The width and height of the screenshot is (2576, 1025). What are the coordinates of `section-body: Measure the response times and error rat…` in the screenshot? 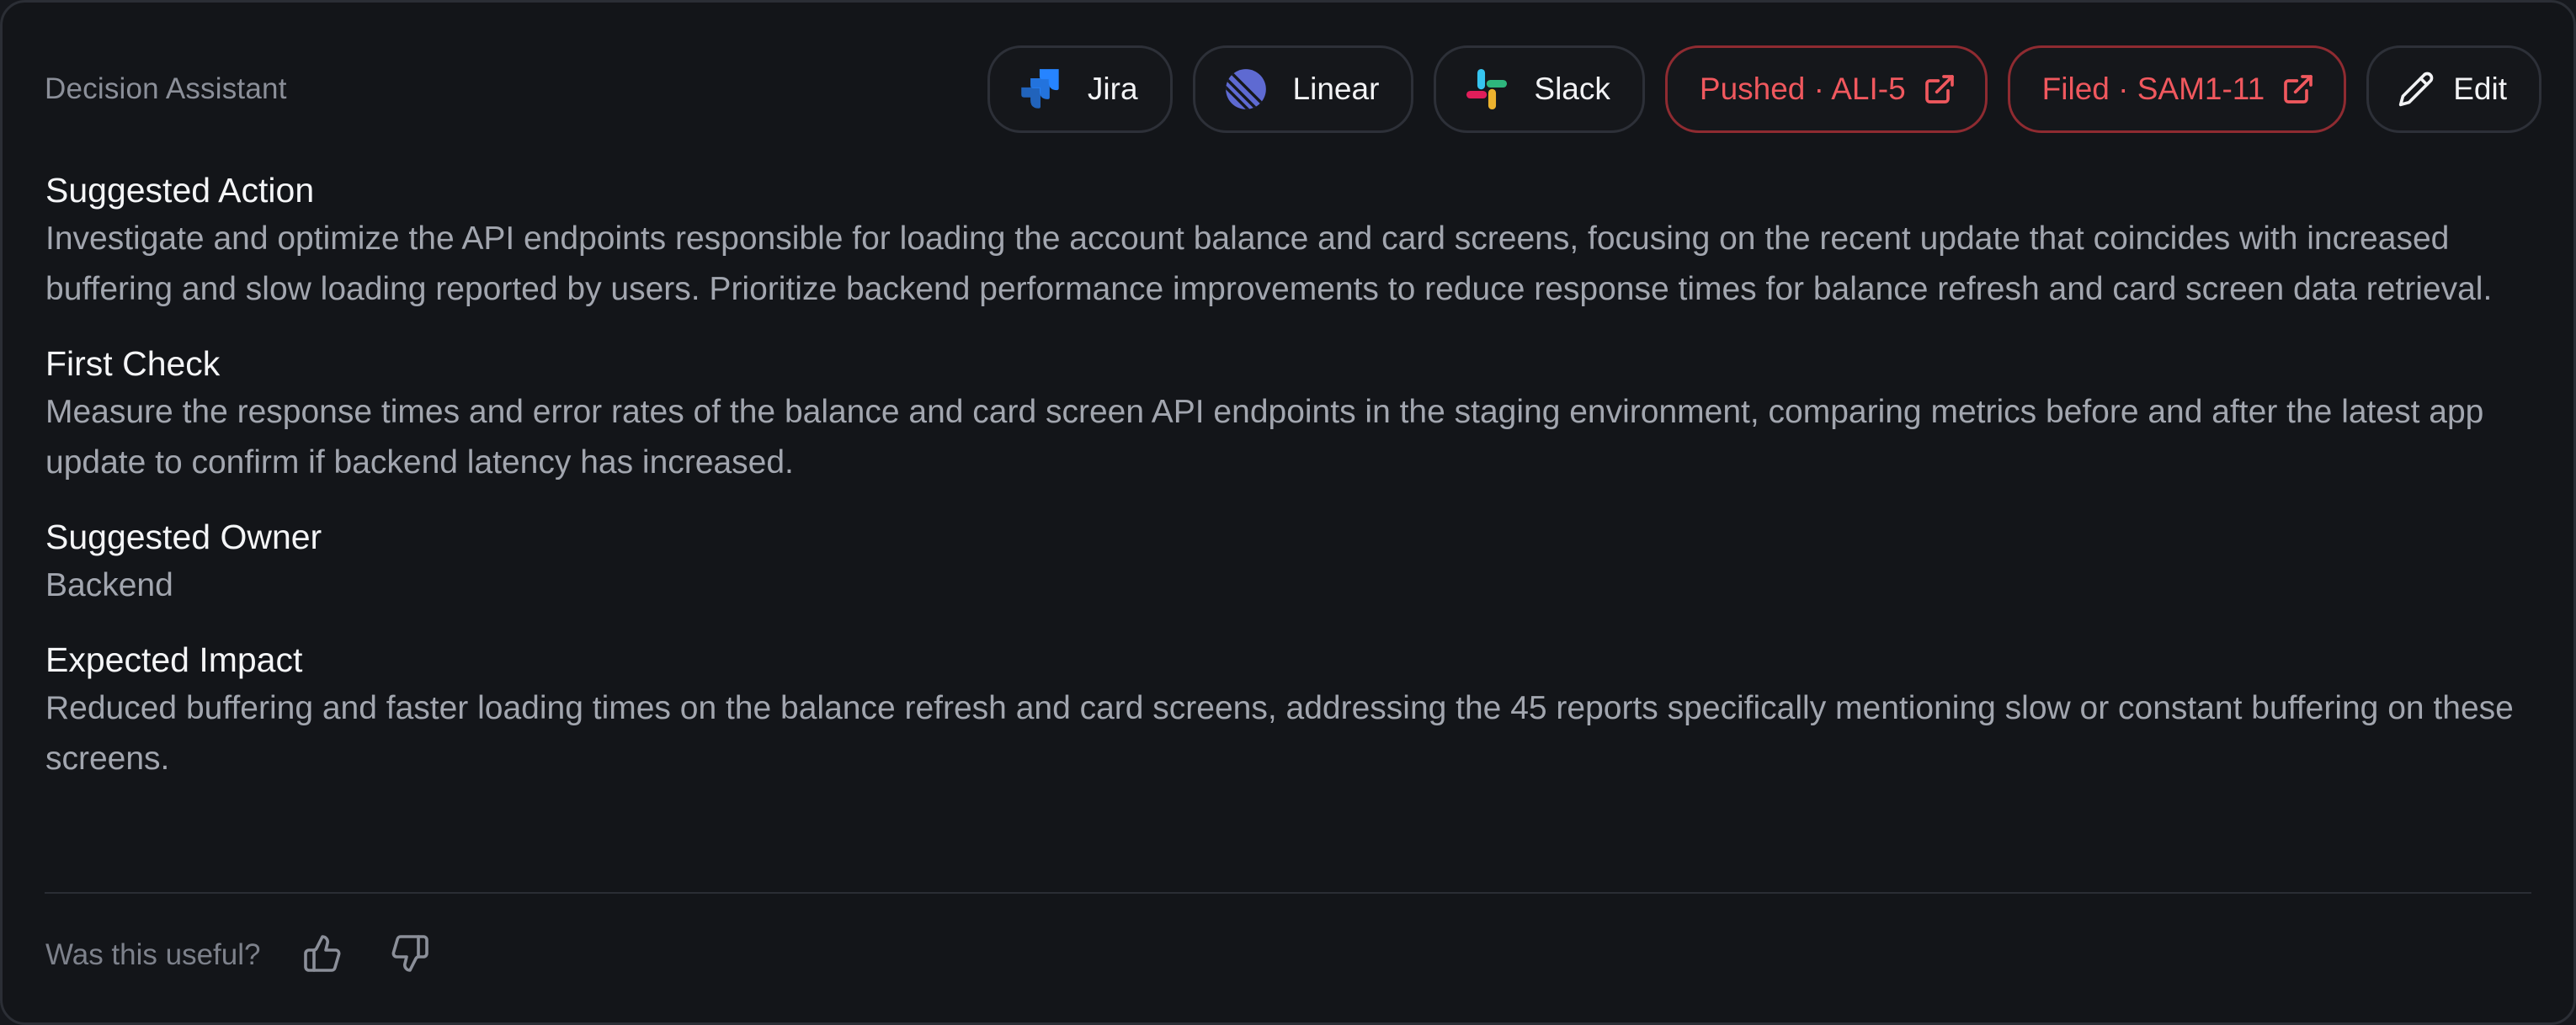 It's located at (1265, 437).